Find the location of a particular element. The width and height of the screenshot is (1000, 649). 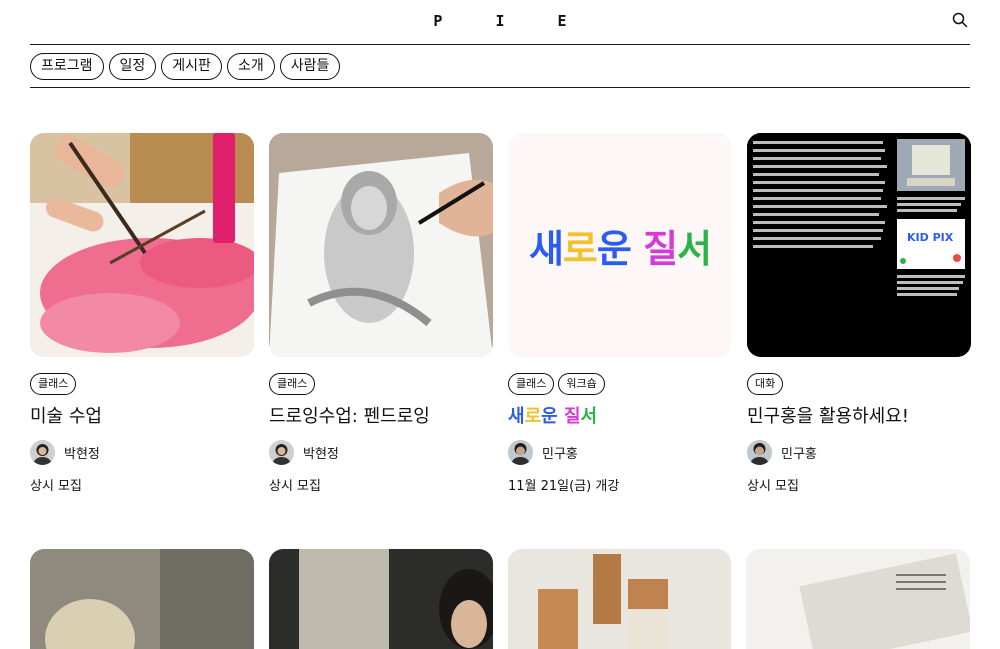

card-thumbnail: KID PIX is located at coordinates (859, 245).